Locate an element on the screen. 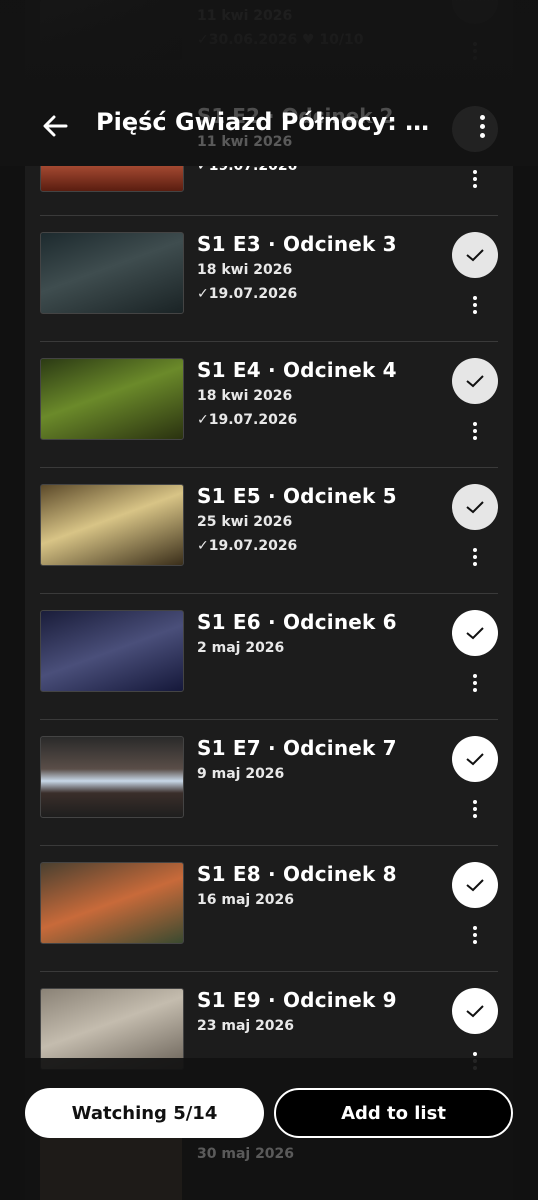 The height and width of the screenshot is (1200, 538). add-to-list-button: Add to list is located at coordinates (393, 1113).